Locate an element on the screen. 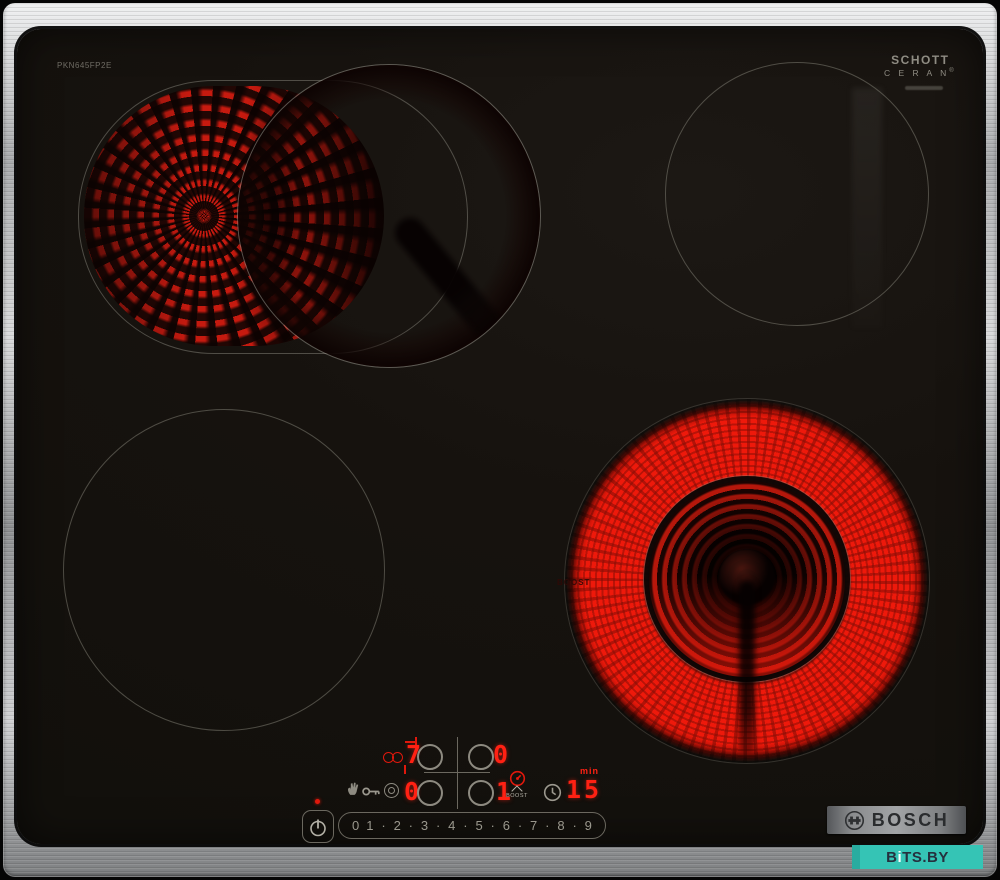 The width and height of the screenshot is (1000, 880). zone-map-vertical-line is located at coordinates (457, 773).